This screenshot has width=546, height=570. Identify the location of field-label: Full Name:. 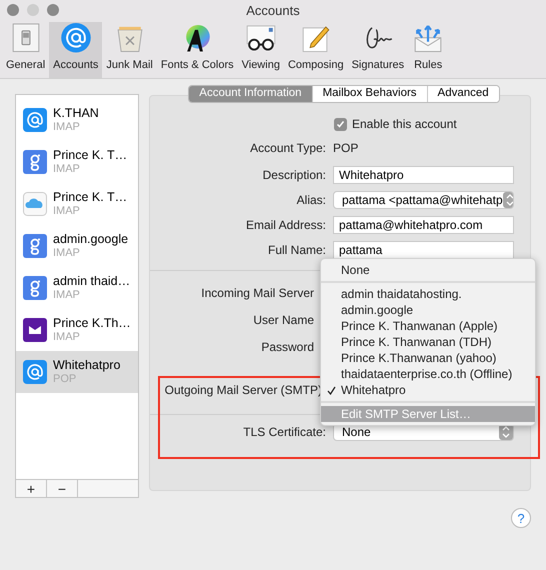
(296, 250).